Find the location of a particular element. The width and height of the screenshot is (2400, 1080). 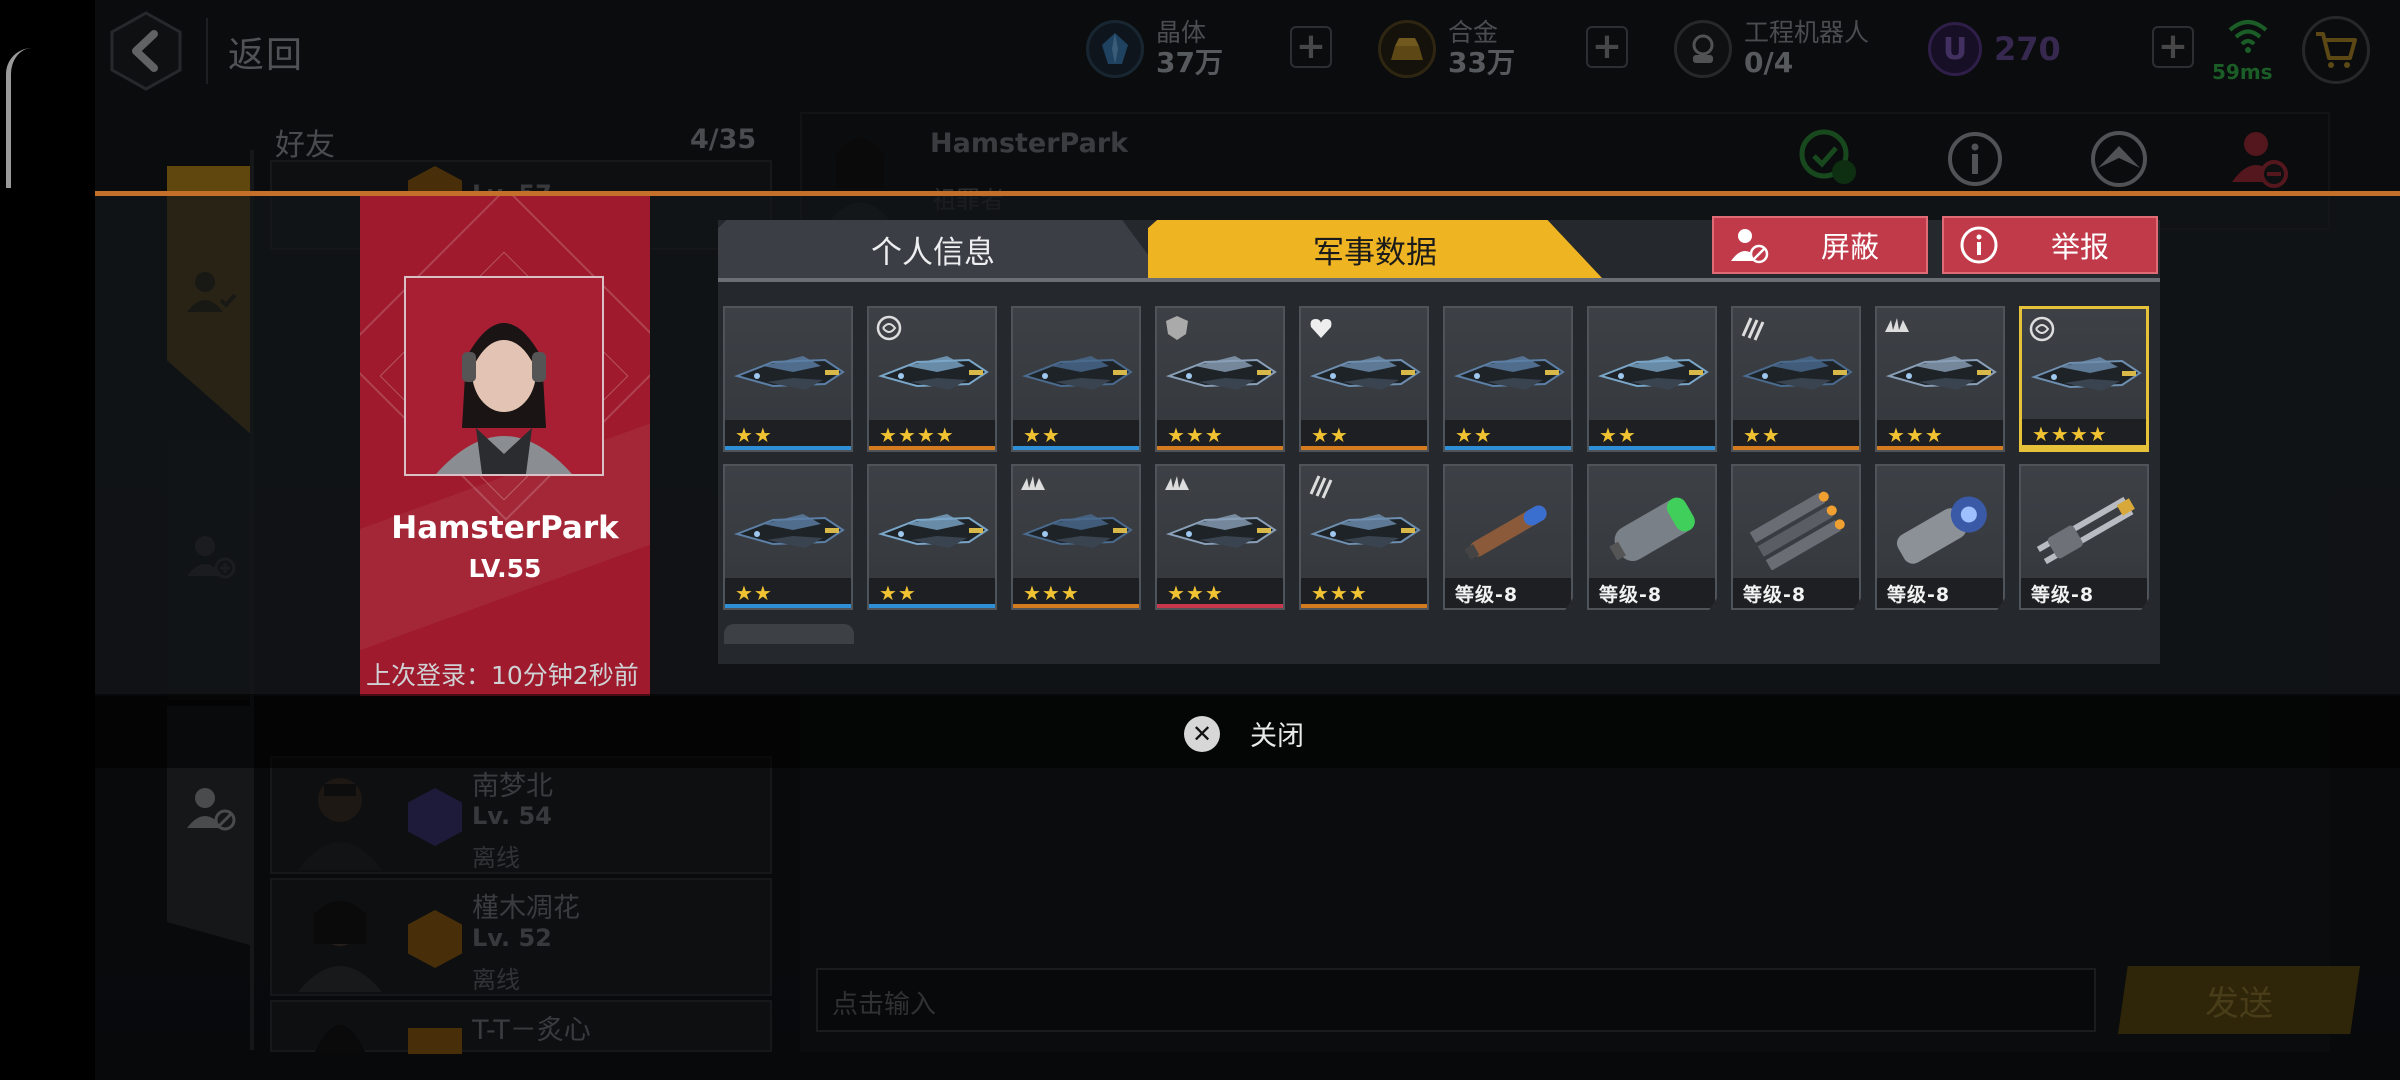

profile-card: HamsterPark LV.55 is located at coordinates (505, 446).